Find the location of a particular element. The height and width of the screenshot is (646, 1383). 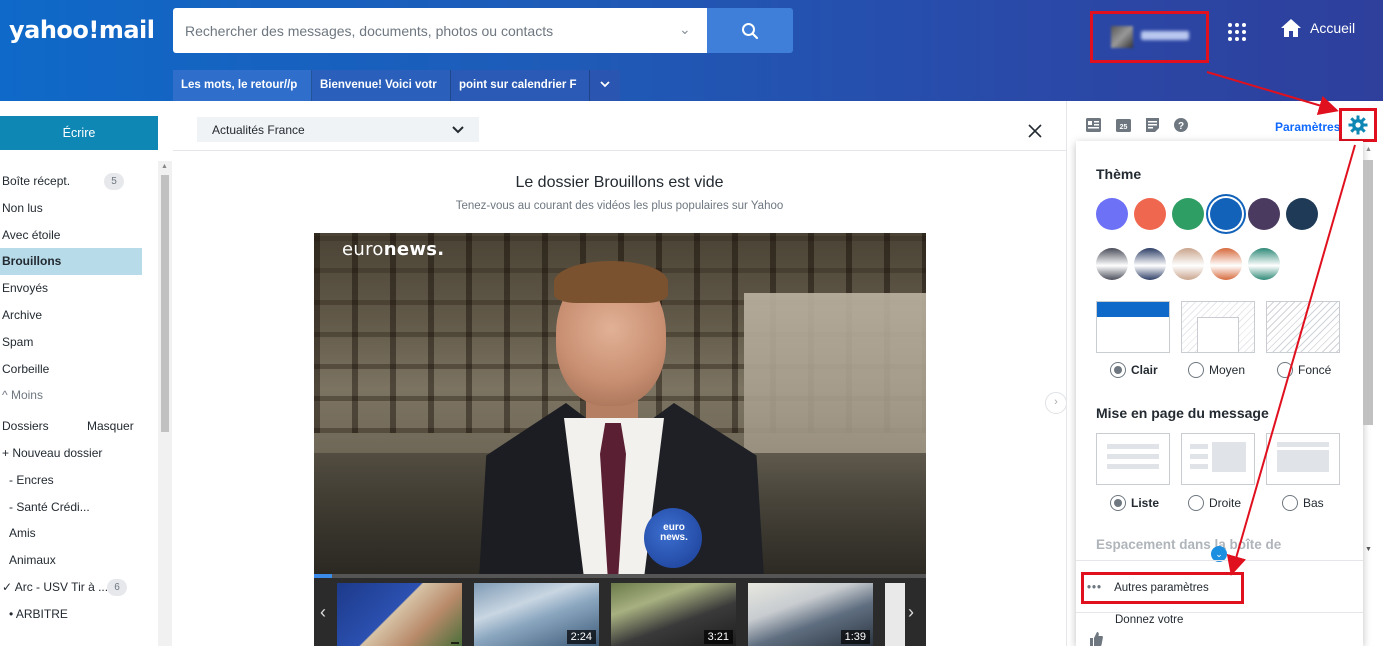

appearance-fonce-radio: Foncé is located at coordinates (1304, 370).